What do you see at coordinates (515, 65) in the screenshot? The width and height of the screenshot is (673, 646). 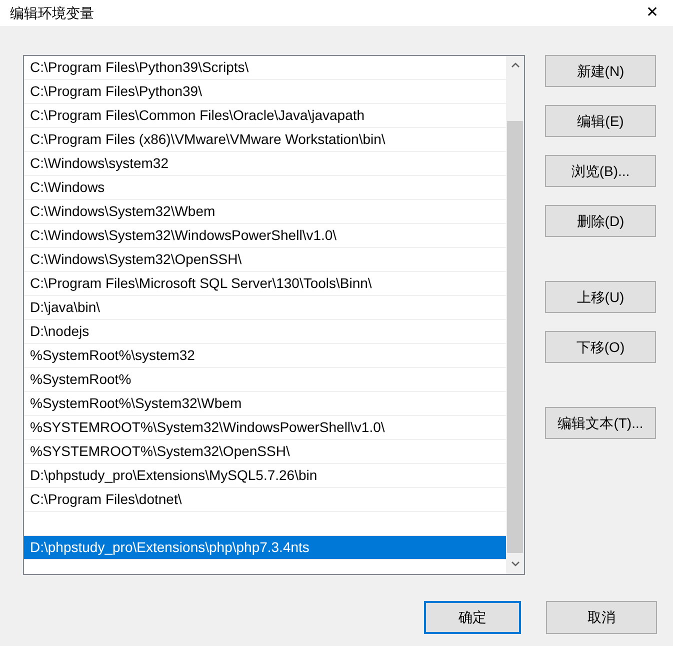 I see `scroll-up-icon` at bounding box center [515, 65].